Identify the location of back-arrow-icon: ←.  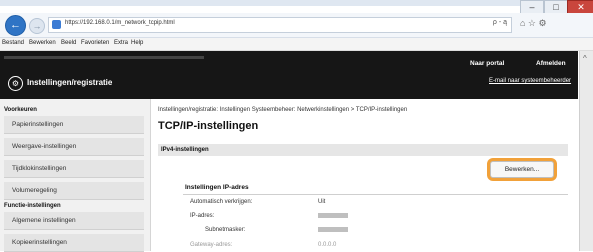
(15, 25).